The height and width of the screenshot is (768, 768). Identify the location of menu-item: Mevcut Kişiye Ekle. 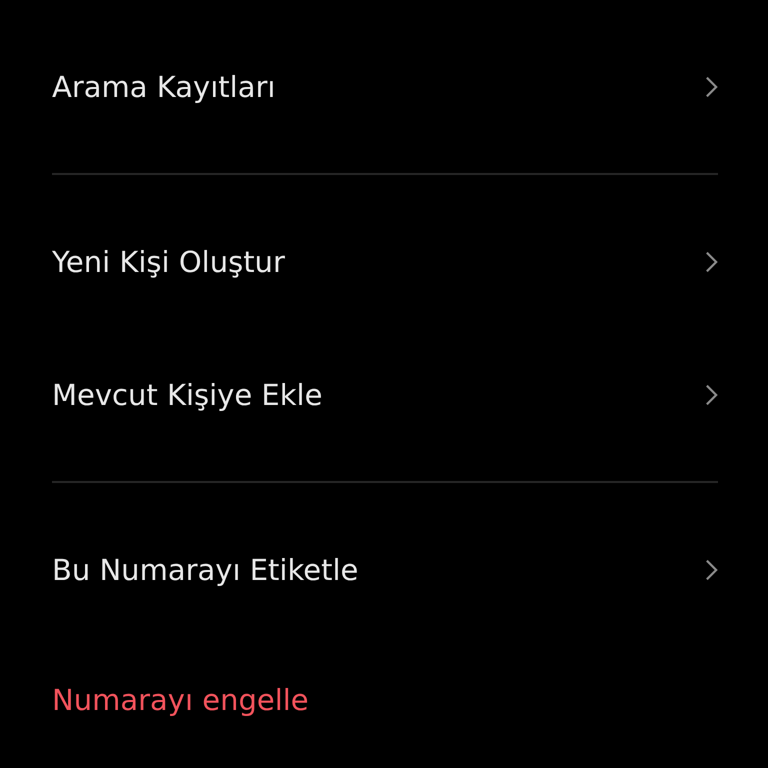
(187, 395).